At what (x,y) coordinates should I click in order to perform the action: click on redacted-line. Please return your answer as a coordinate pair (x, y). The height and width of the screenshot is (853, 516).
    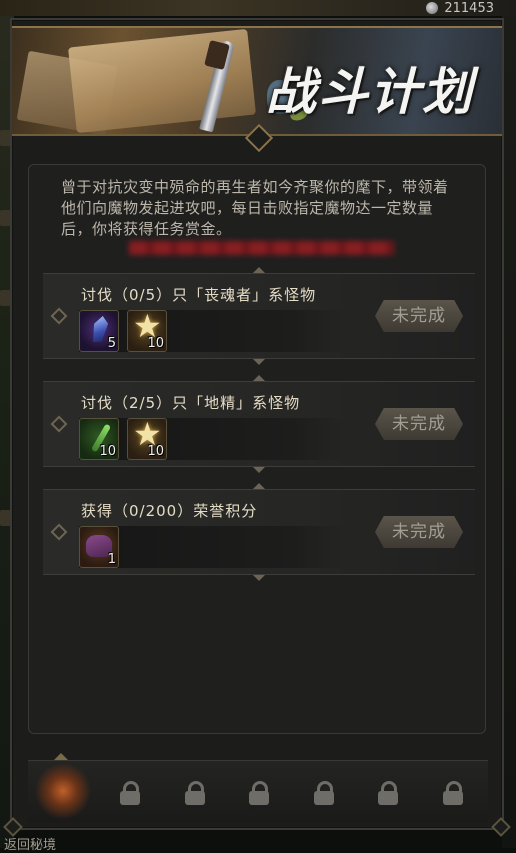
    Looking at the image, I should click on (261, 248).